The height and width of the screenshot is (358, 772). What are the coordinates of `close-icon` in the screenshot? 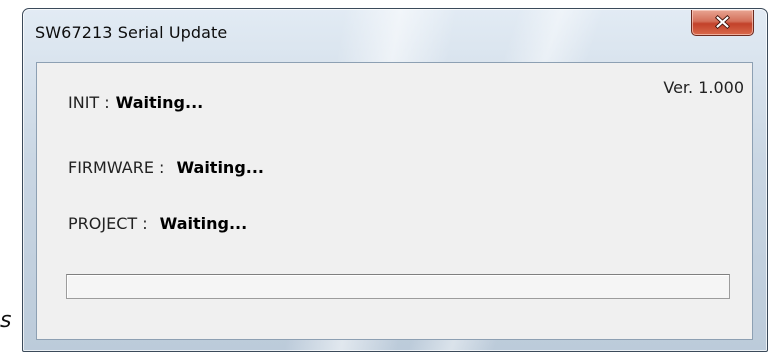 It's located at (722, 22).